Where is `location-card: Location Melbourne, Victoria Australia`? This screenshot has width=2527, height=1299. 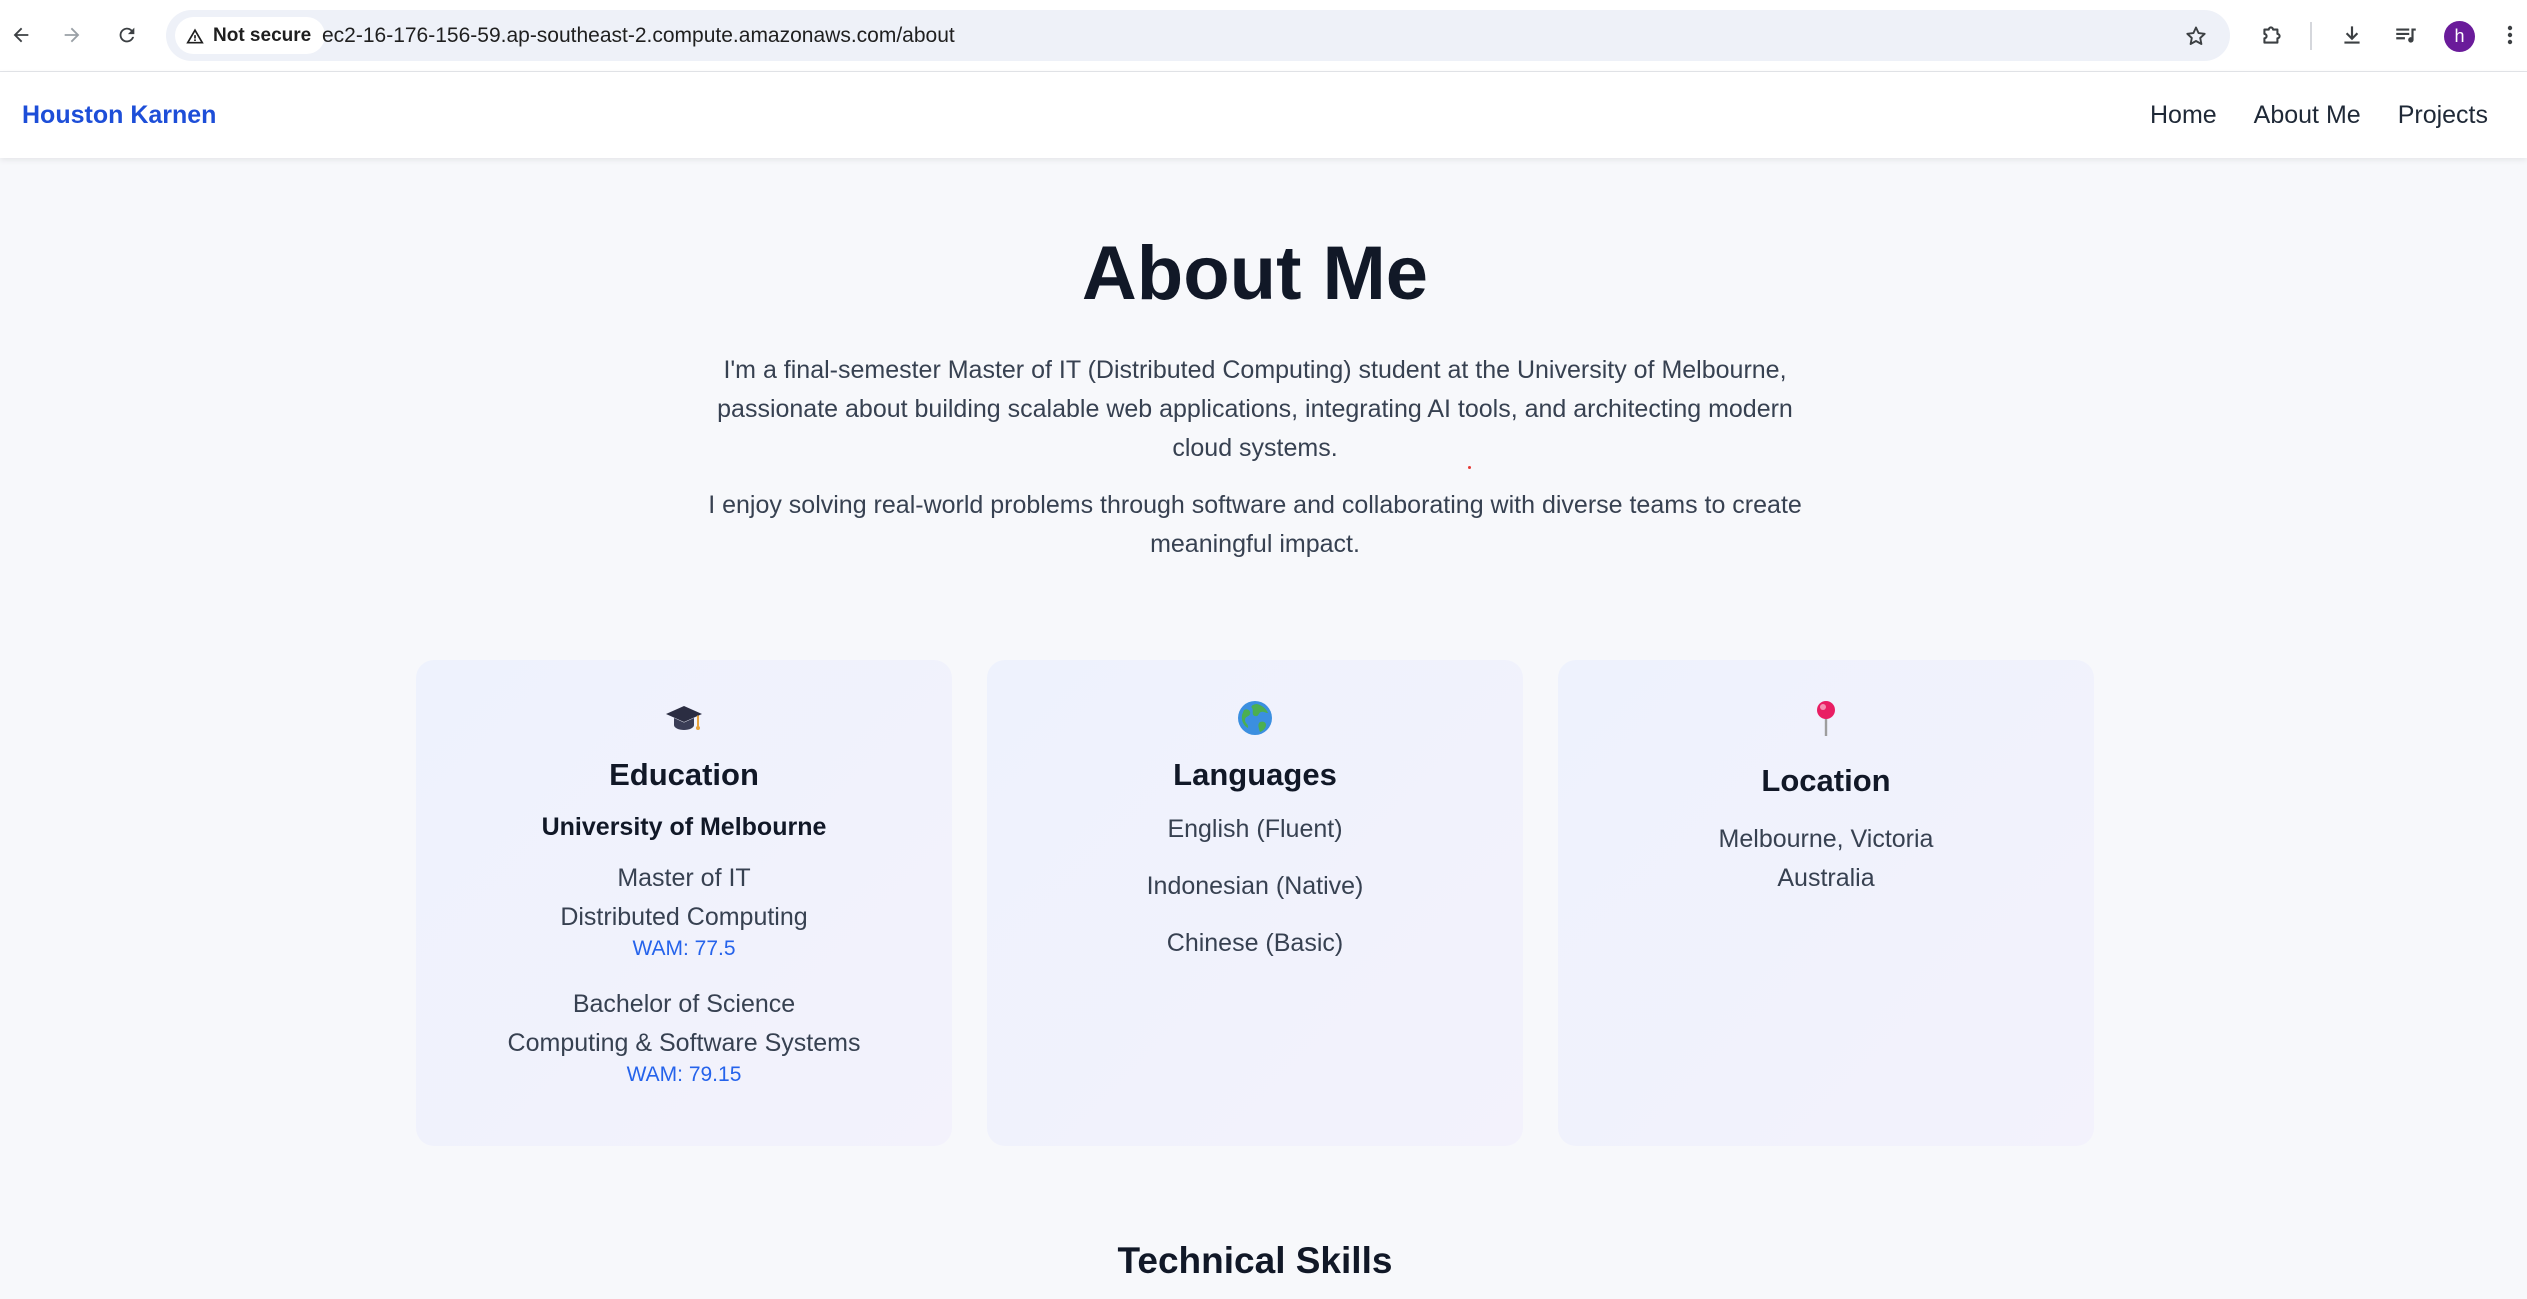 location-card: Location Melbourne, Victoria Australia is located at coordinates (1826, 903).